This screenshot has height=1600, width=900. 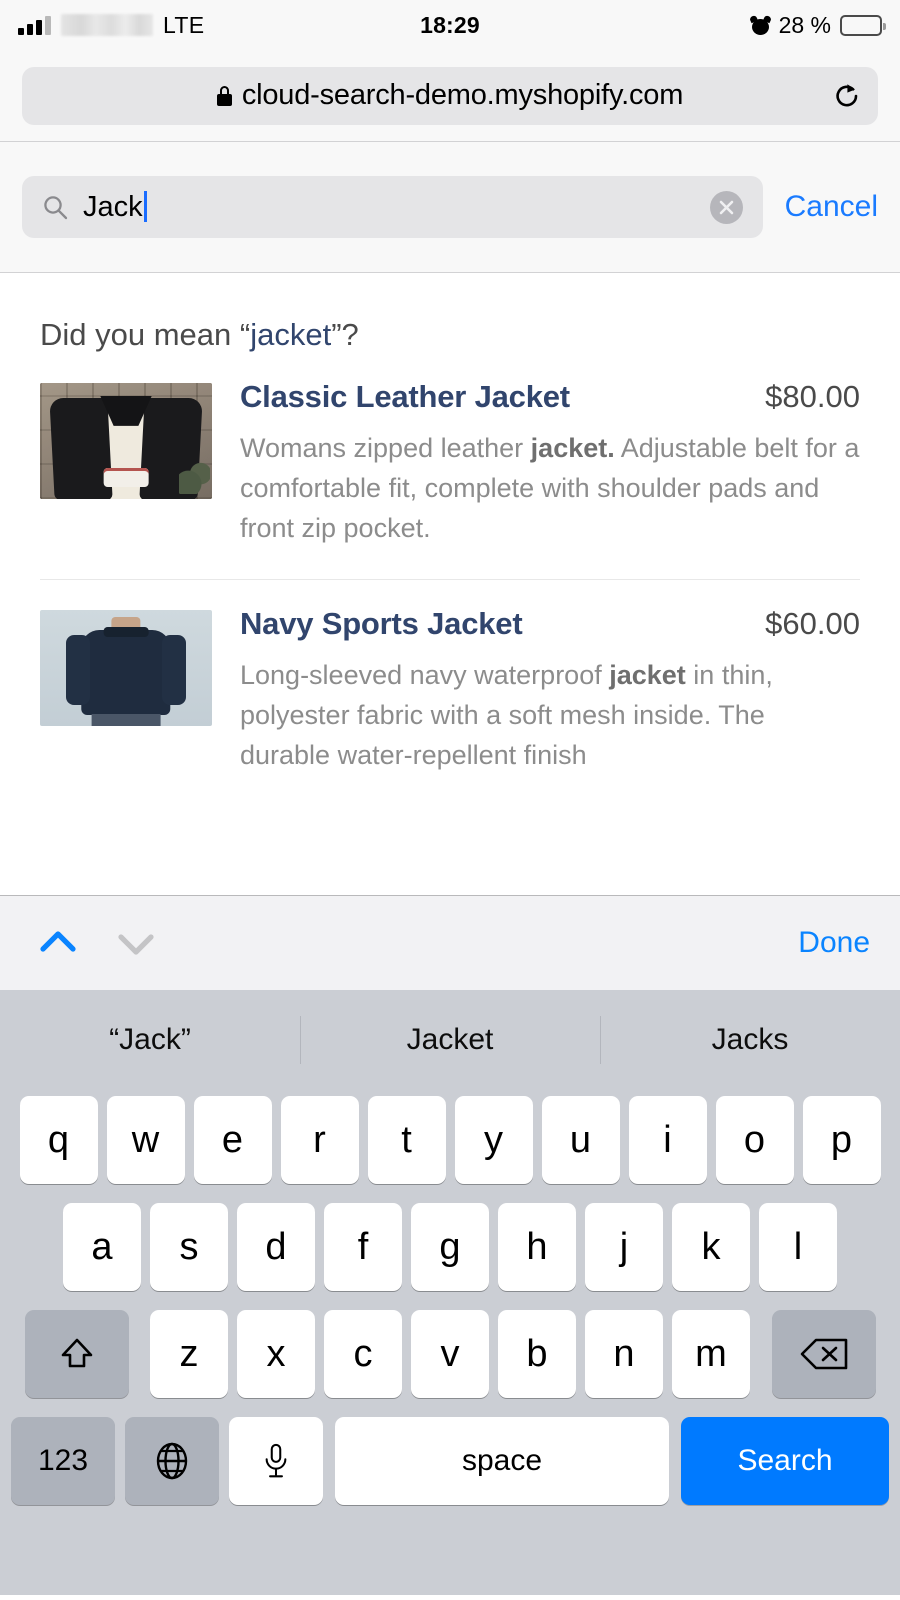 I want to click on did-you-mean-prefix: Did you mean “, so click(x=145, y=334).